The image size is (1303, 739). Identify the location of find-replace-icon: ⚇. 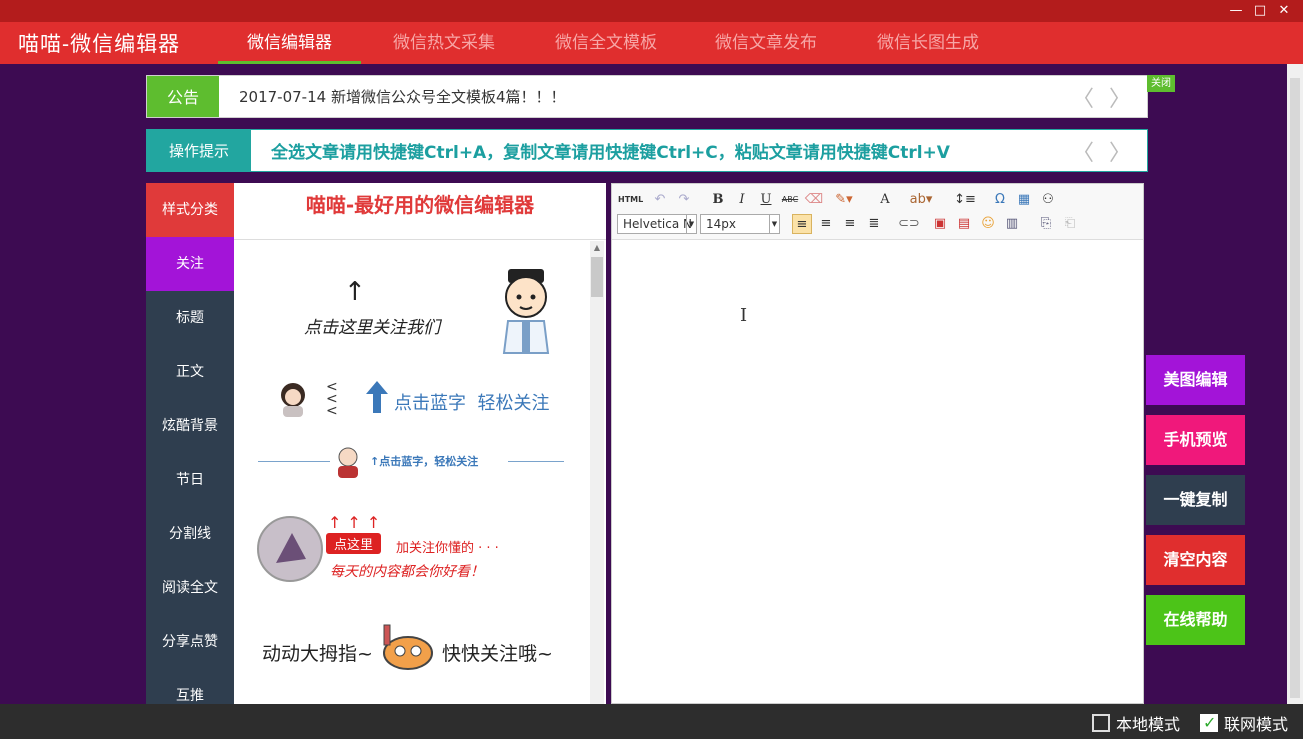
(1048, 200).